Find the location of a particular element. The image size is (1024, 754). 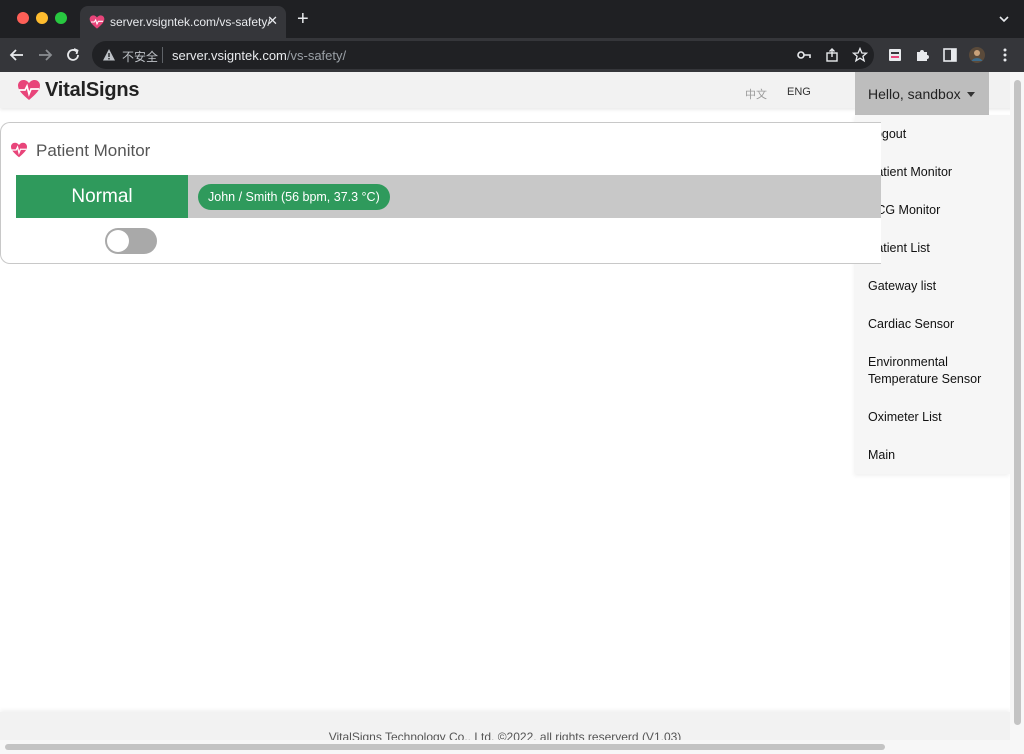

extension-icon is located at coordinates (895, 55).